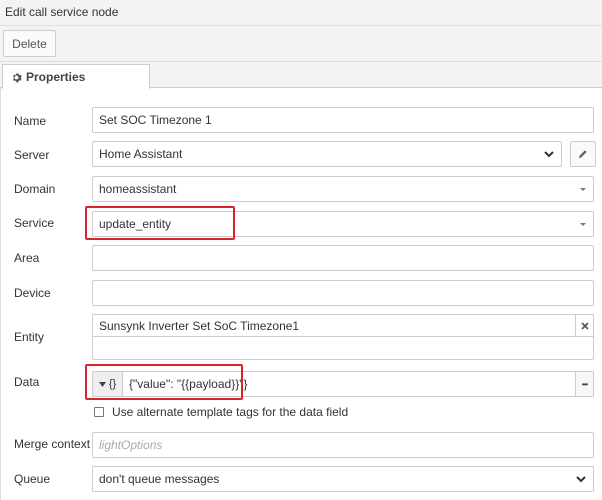 This screenshot has height=500, width=602. Describe the element at coordinates (34, 223) in the screenshot. I see `service-label: Service` at that location.